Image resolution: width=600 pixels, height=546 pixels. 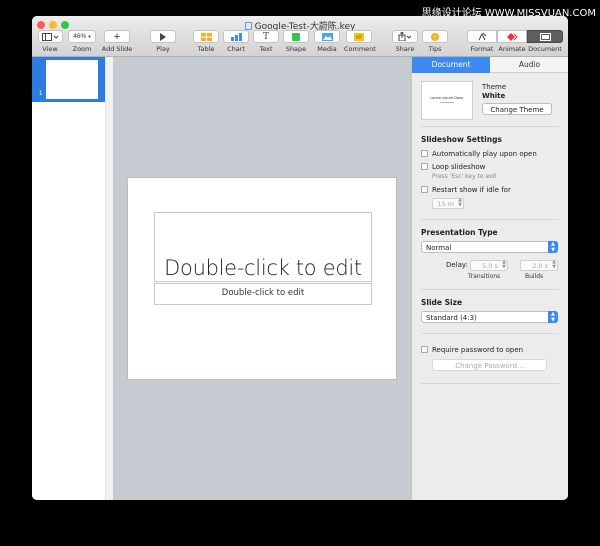 I want to click on slide-navigator: 1, so click(x=72, y=278).